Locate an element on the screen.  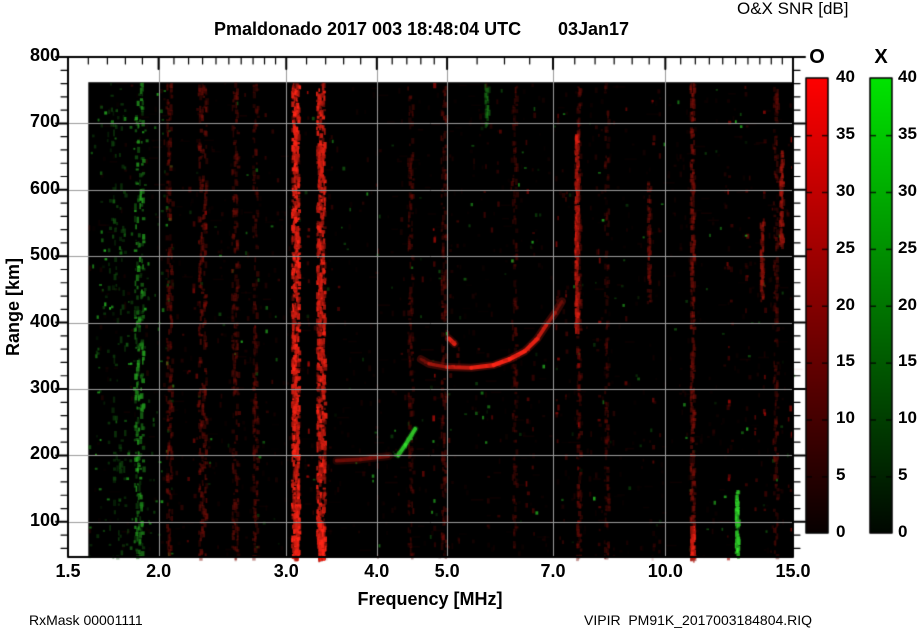
x-tick-label: 10.0 is located at coordinates (665, 571).